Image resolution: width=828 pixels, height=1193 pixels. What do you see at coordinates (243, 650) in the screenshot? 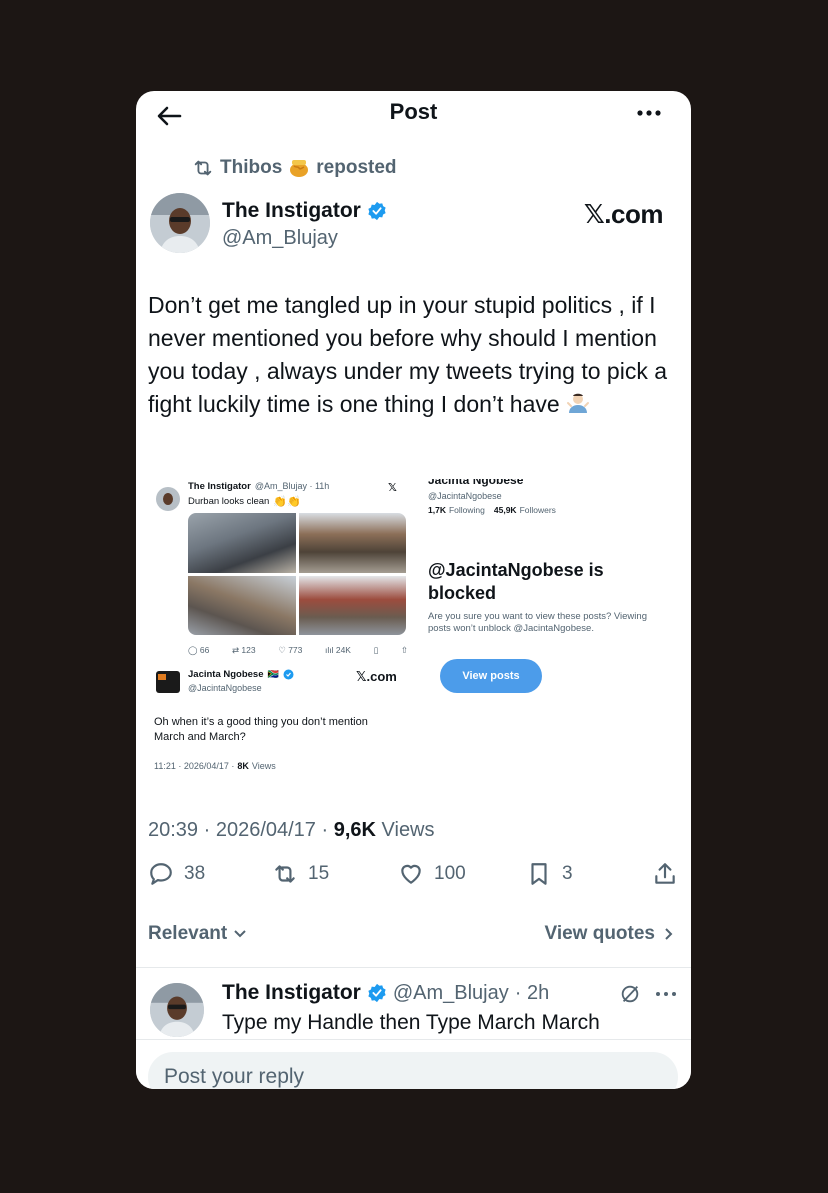
I see `embed-reposts: ⇄ 123` at bounding box center [243, 650].